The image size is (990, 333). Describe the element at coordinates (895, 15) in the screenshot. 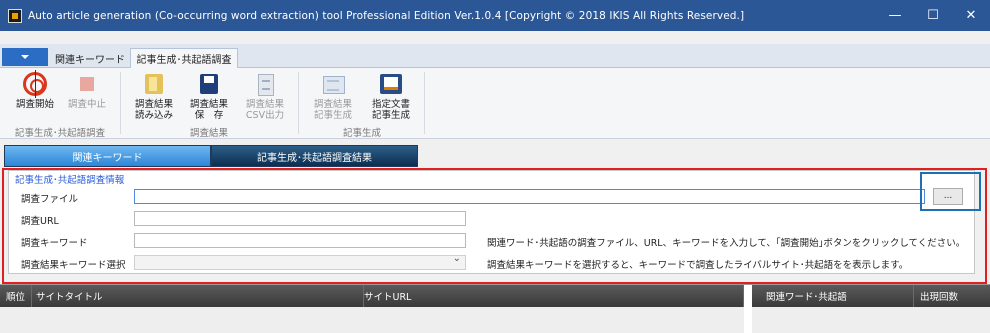

I see `minimize-button: —` at that location.